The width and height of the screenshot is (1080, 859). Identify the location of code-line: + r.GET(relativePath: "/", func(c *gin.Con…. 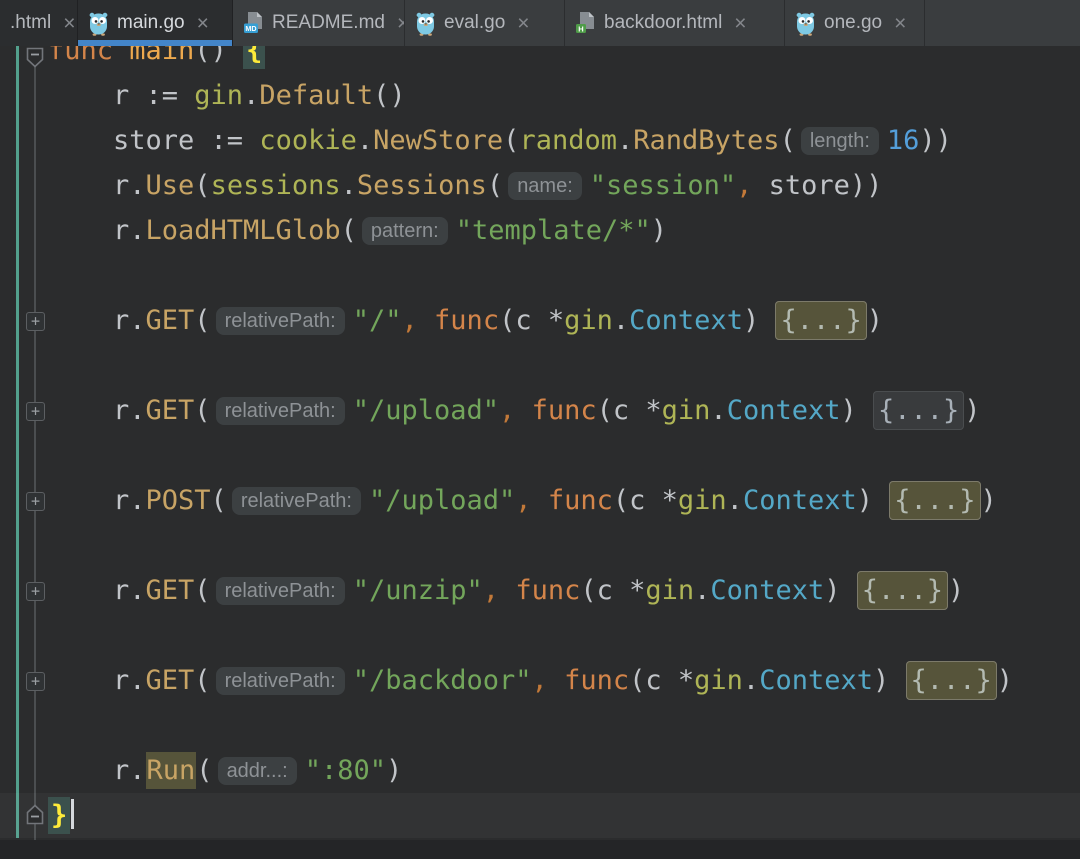
(540, 320).